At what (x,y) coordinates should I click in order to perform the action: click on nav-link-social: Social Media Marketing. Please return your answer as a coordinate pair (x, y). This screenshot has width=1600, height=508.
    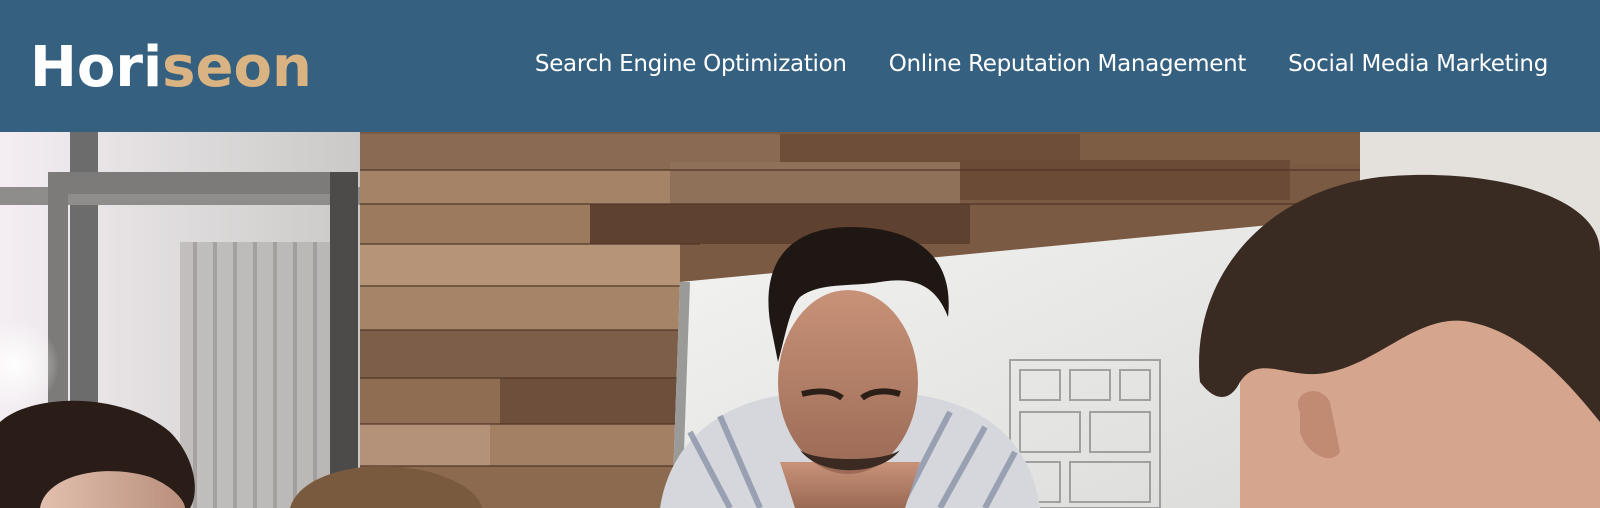
    Looking at the image, I should click on (1418, 64).